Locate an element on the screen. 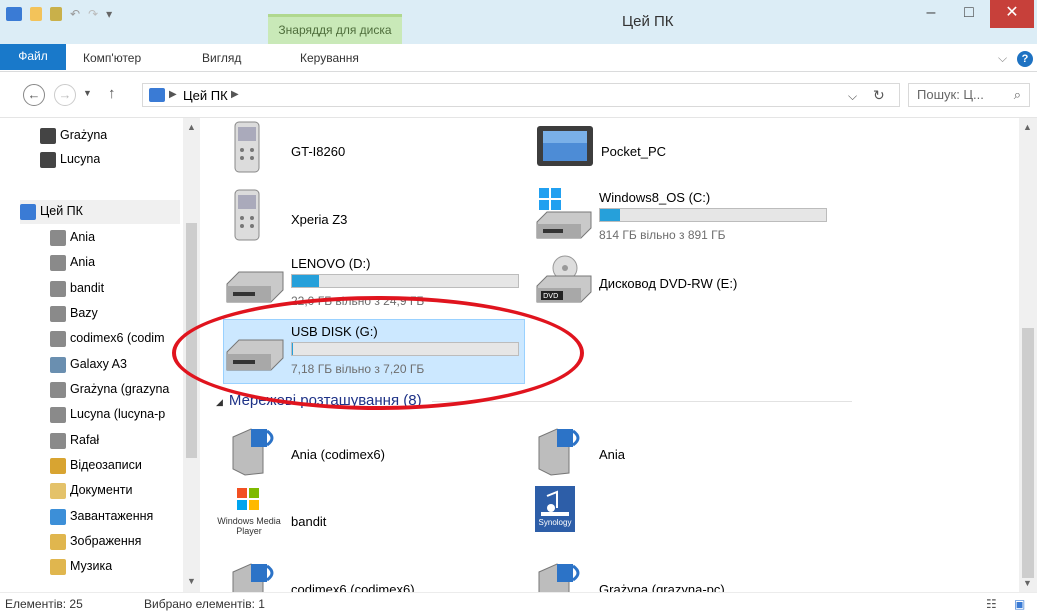 The width and height of the screenshot is (1037, 615). network-server-icon is located at coordinates (559, 577).